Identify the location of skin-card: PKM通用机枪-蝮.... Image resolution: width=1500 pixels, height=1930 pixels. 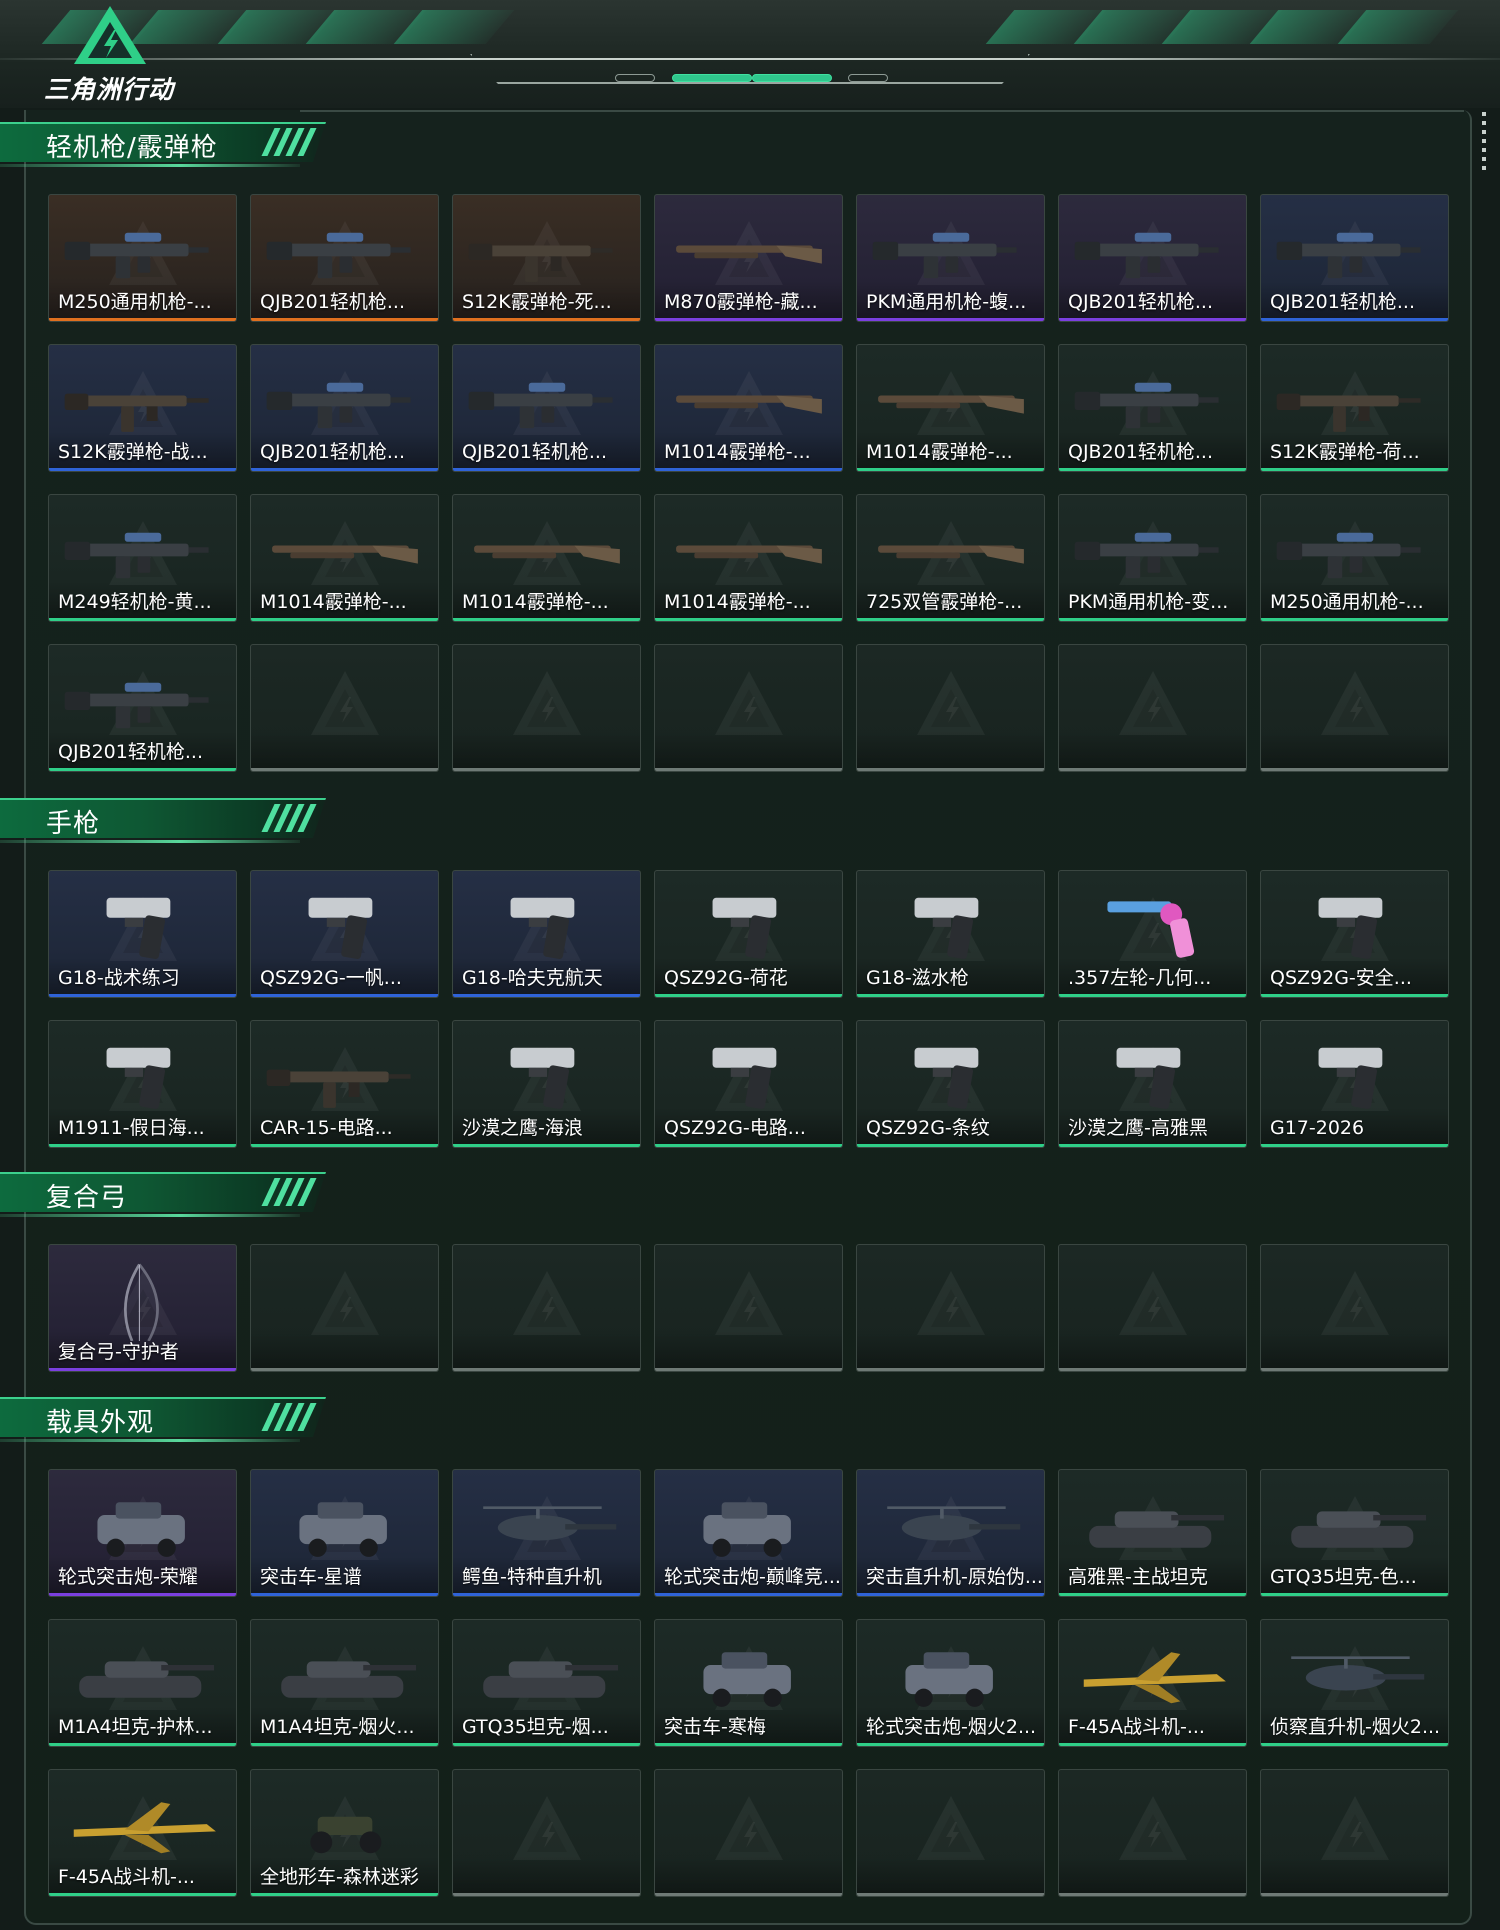
(950, 258).